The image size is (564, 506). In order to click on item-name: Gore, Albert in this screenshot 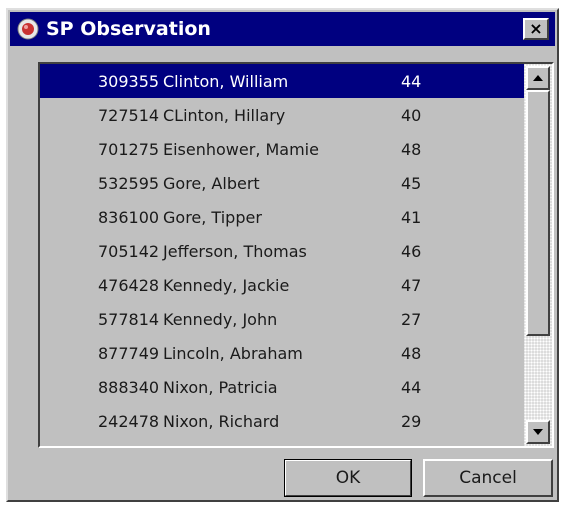, I will do `click(211, 183)`.